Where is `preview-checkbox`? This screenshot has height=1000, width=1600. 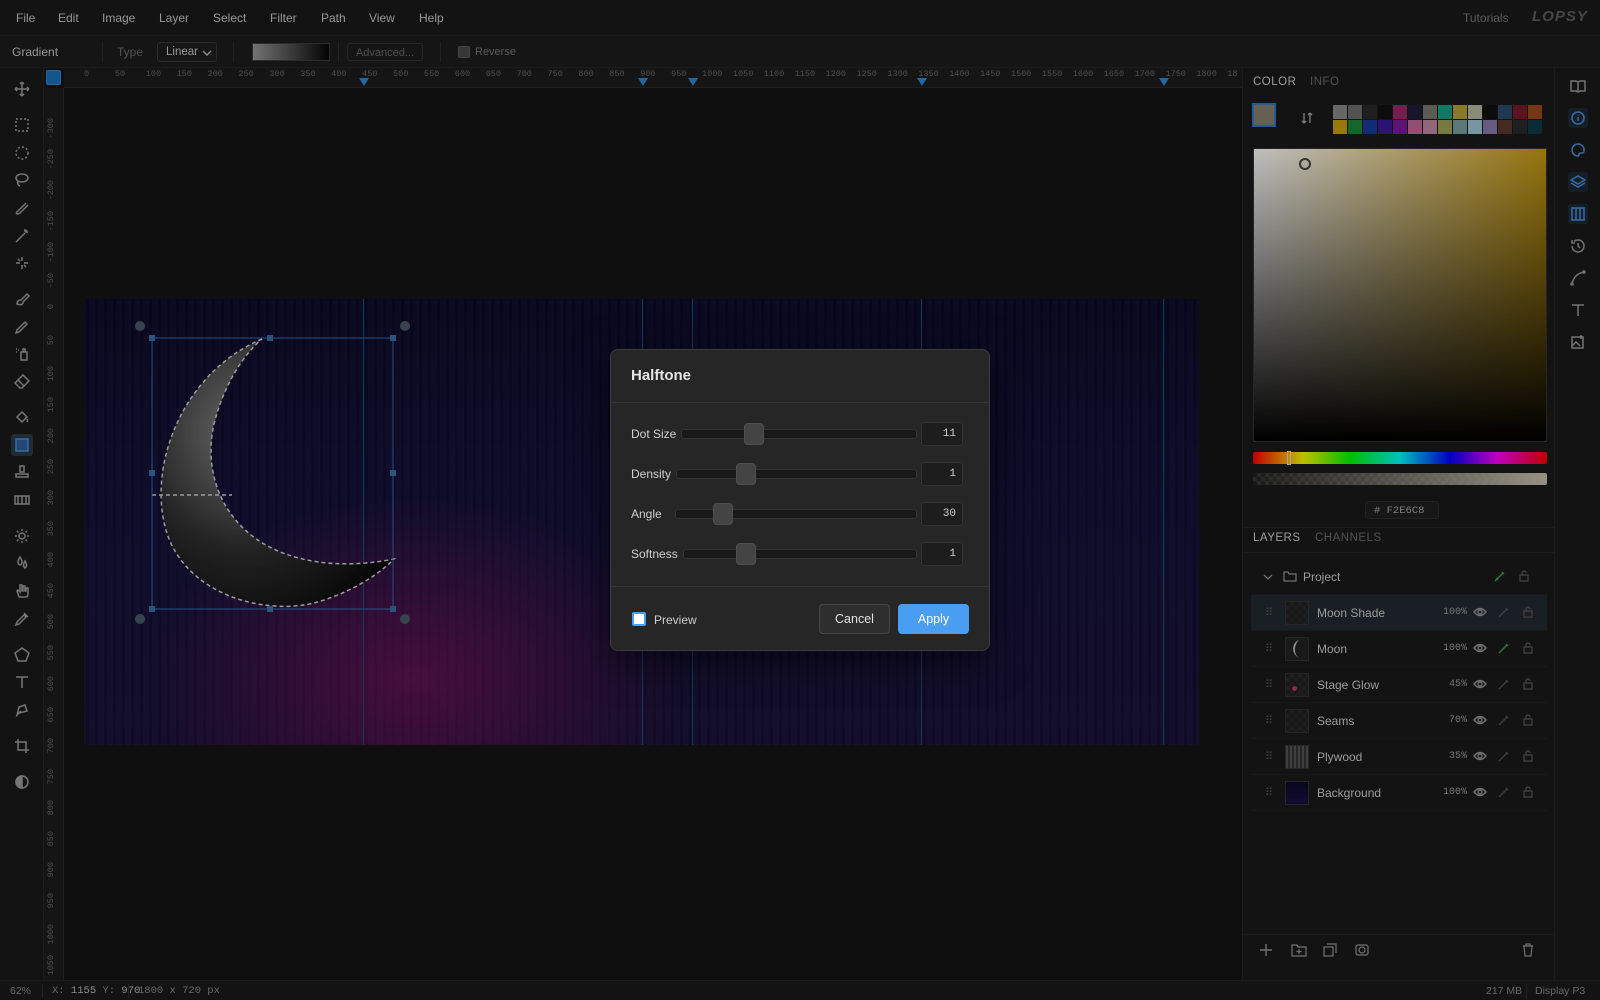
preview-checkbox is located at coordinates (639, 619).